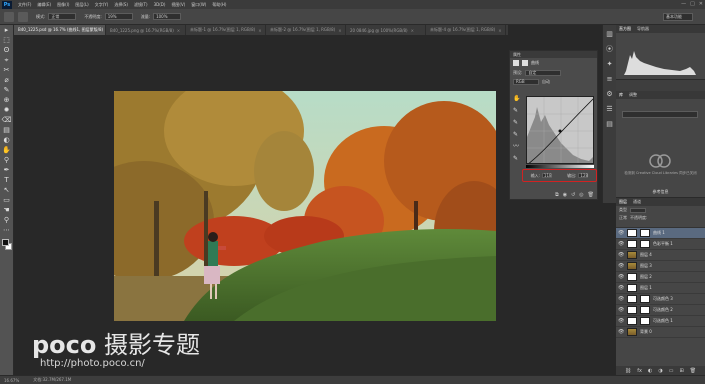  What do you see at coordinates (7, 110) in the screenshot?
I see `clone-stamp-tool-icon: ✹` at bounding box center [7, 110].